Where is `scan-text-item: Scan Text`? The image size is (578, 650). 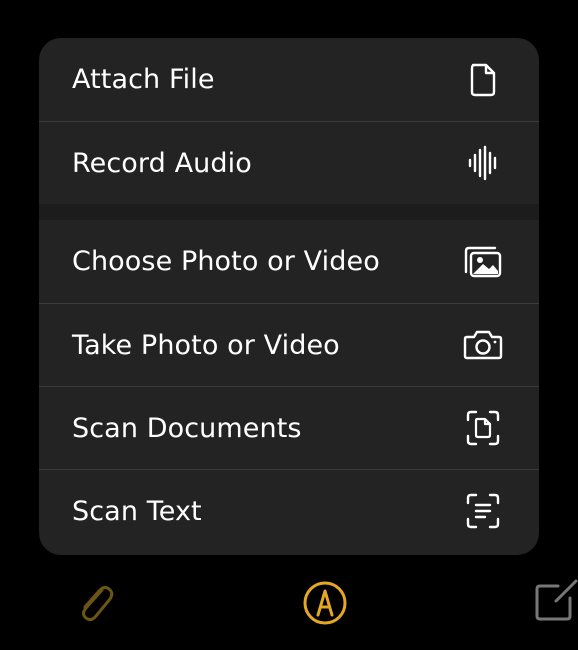
scan-text-item: Scan Text is located at coordinates (289, 510).